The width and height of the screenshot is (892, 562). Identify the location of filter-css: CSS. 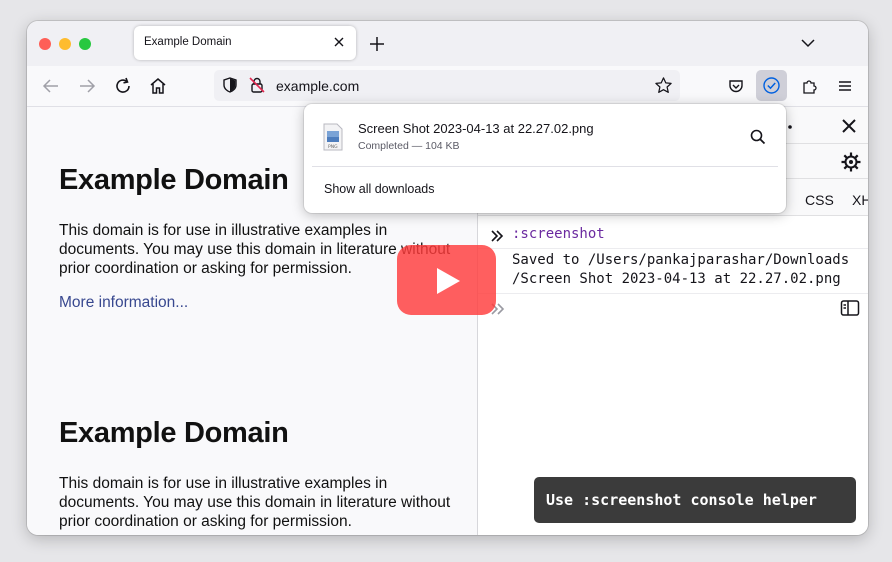
(819, 200).